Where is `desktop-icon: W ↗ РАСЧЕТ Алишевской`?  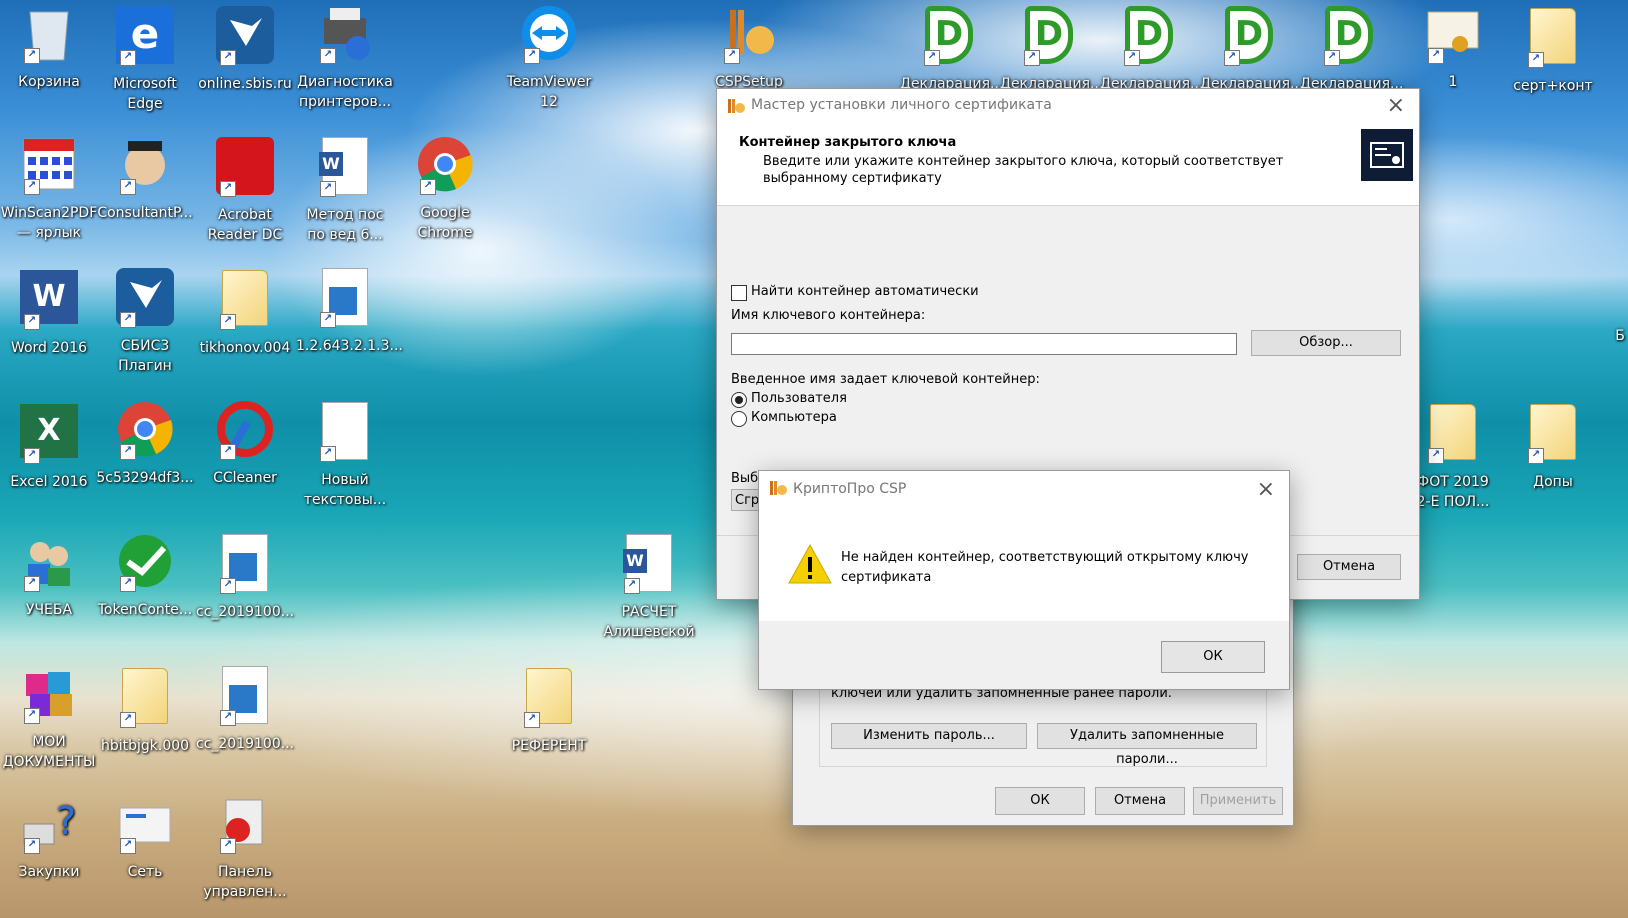
desktop-icon: W ↗ РАСЧЕТ Алишевской is located at coordinates (649, 587).